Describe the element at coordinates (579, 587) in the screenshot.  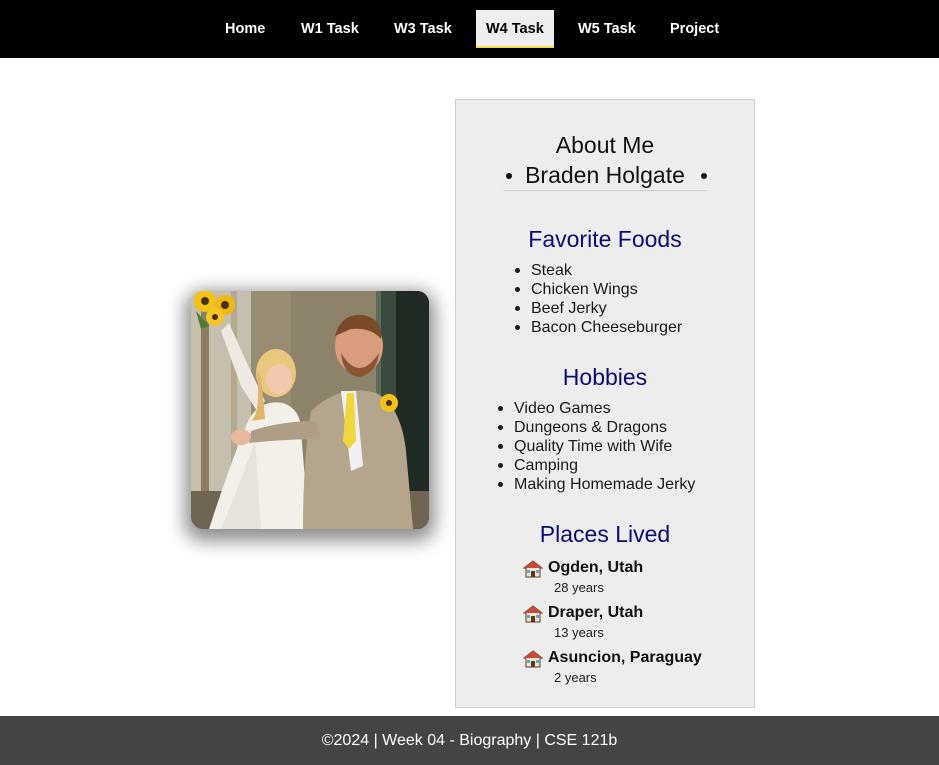
I see `place-years: 28 years` at that location.